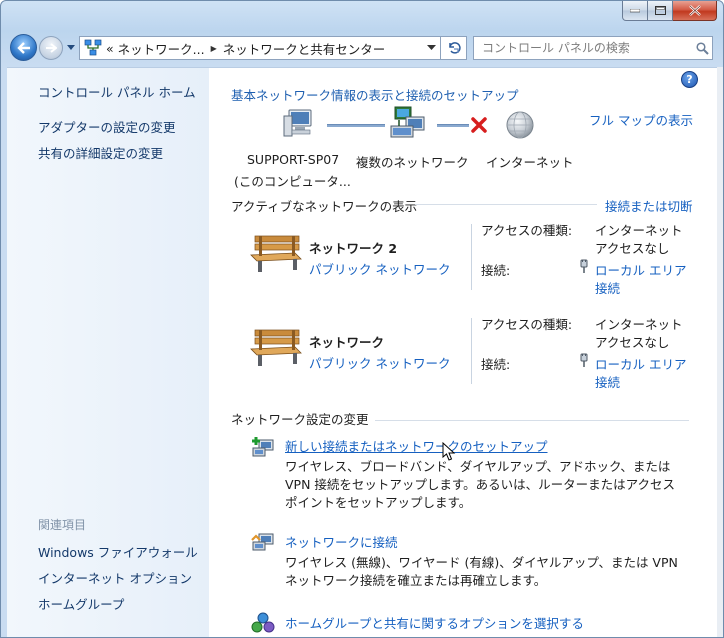 This screenshot has width=724, height=638. I want to click on homegroup-icon, so click(263, 622).